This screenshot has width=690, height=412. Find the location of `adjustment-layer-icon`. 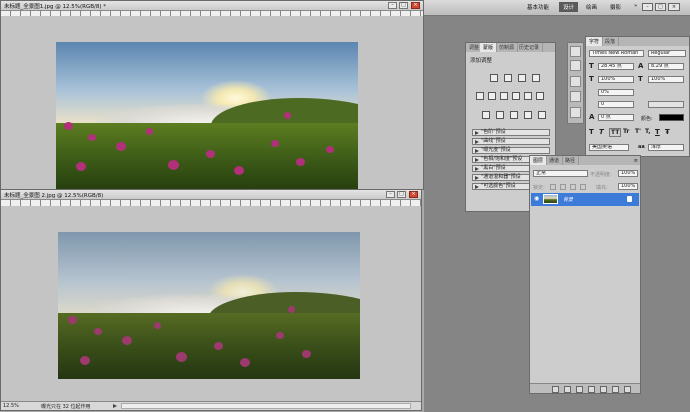

adjustment-layer-icon is located at coordinates (591, 389).